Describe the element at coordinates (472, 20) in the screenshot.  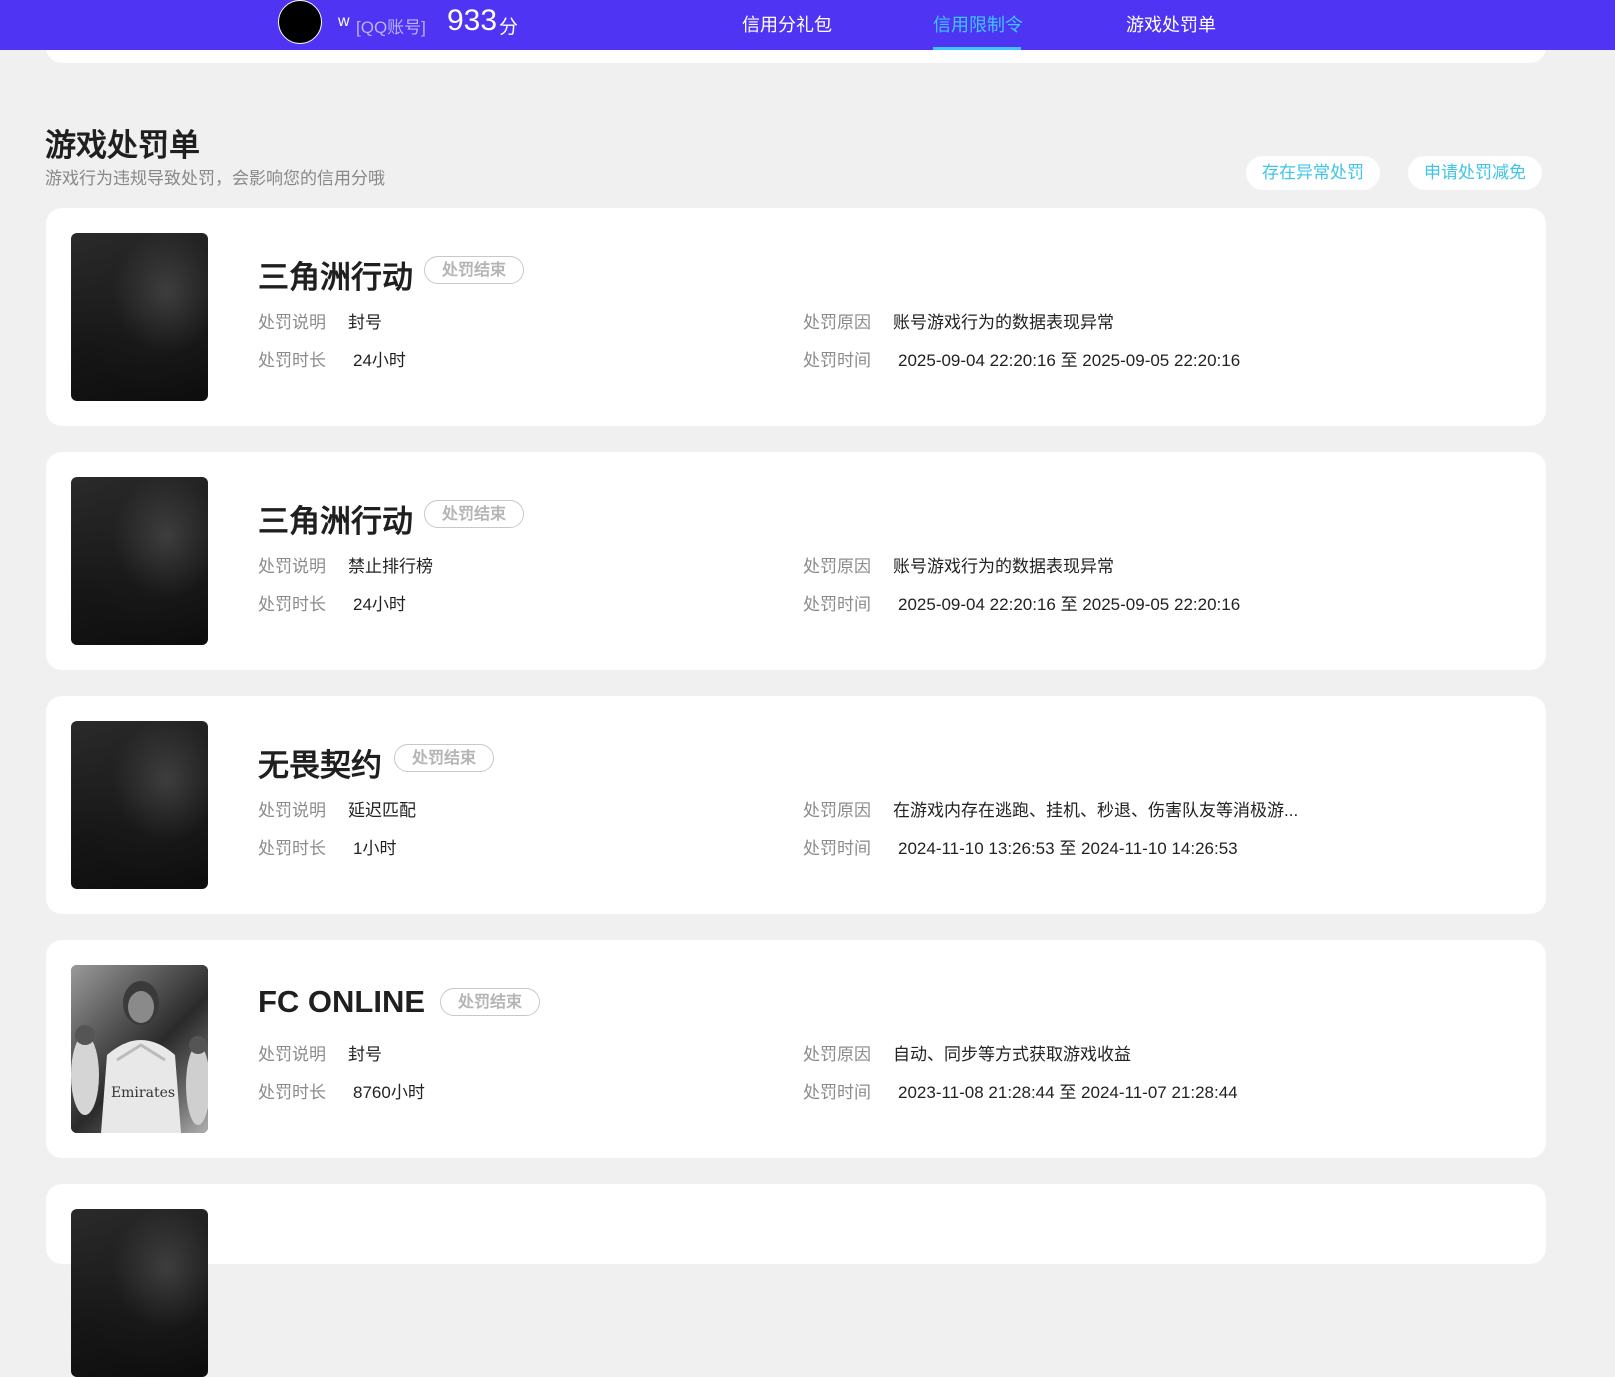
I see `credit-score: 933` at that location.